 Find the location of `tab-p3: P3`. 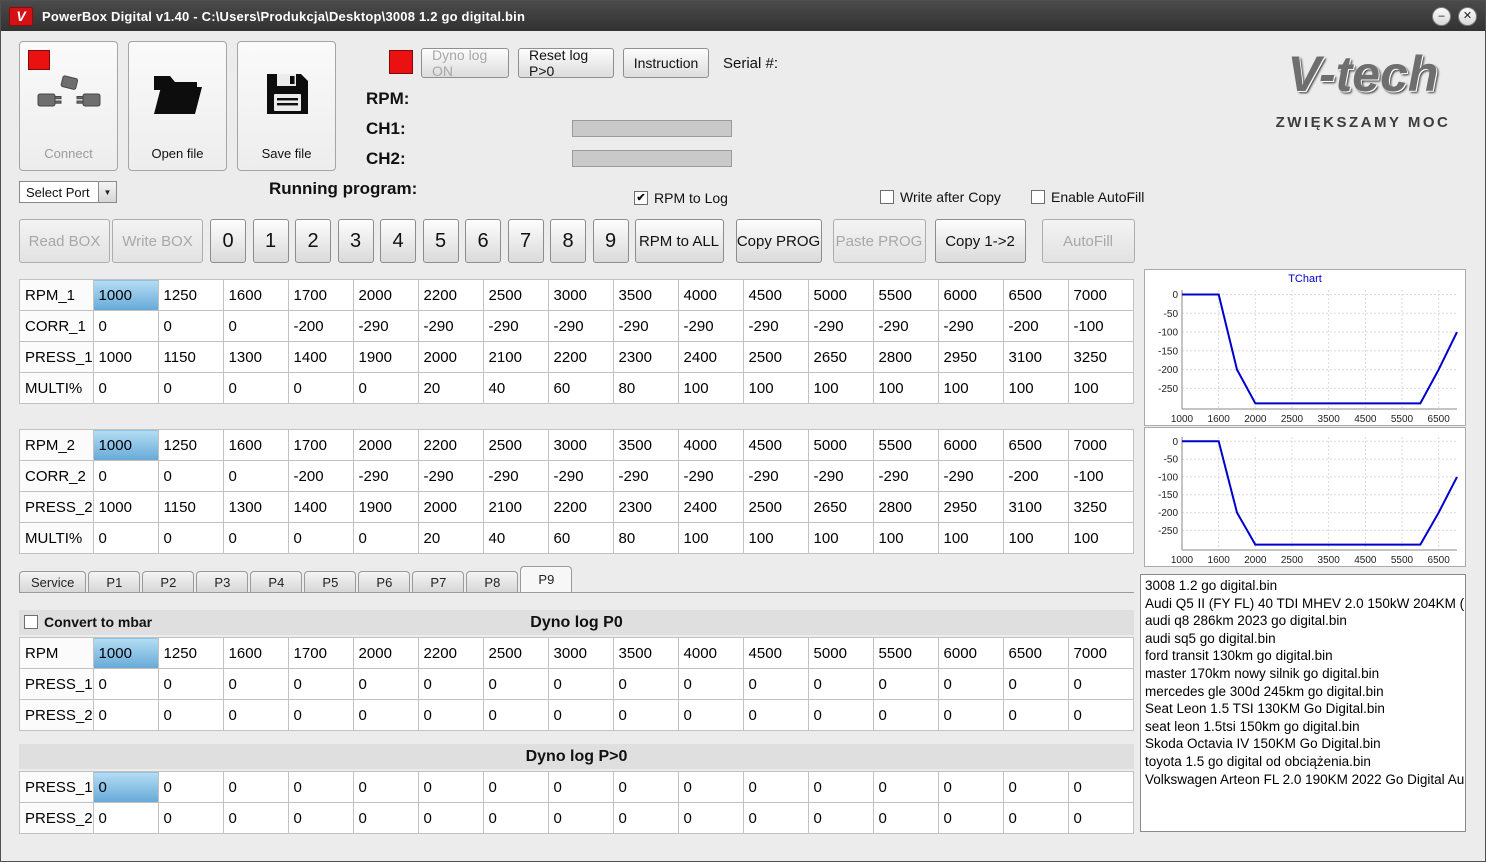

tab-p3: P3 is located at coordinates (222, 581).